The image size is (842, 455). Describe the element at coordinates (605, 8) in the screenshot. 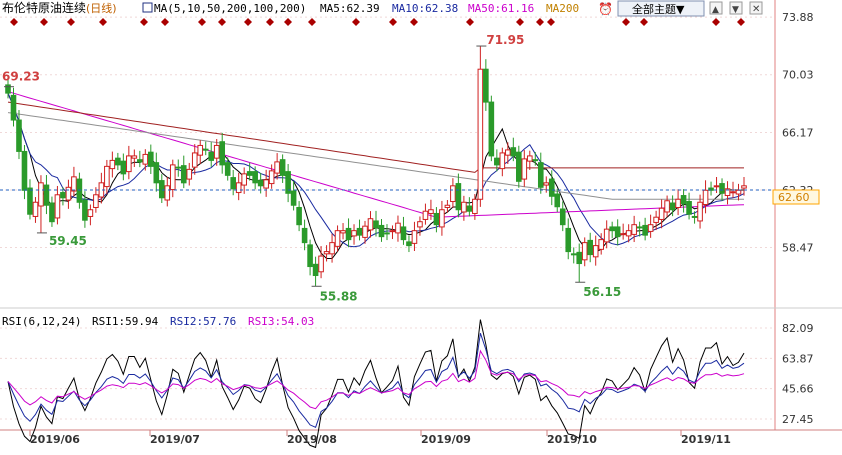

I see `alarm-clock-icon: ⏰` at that location.